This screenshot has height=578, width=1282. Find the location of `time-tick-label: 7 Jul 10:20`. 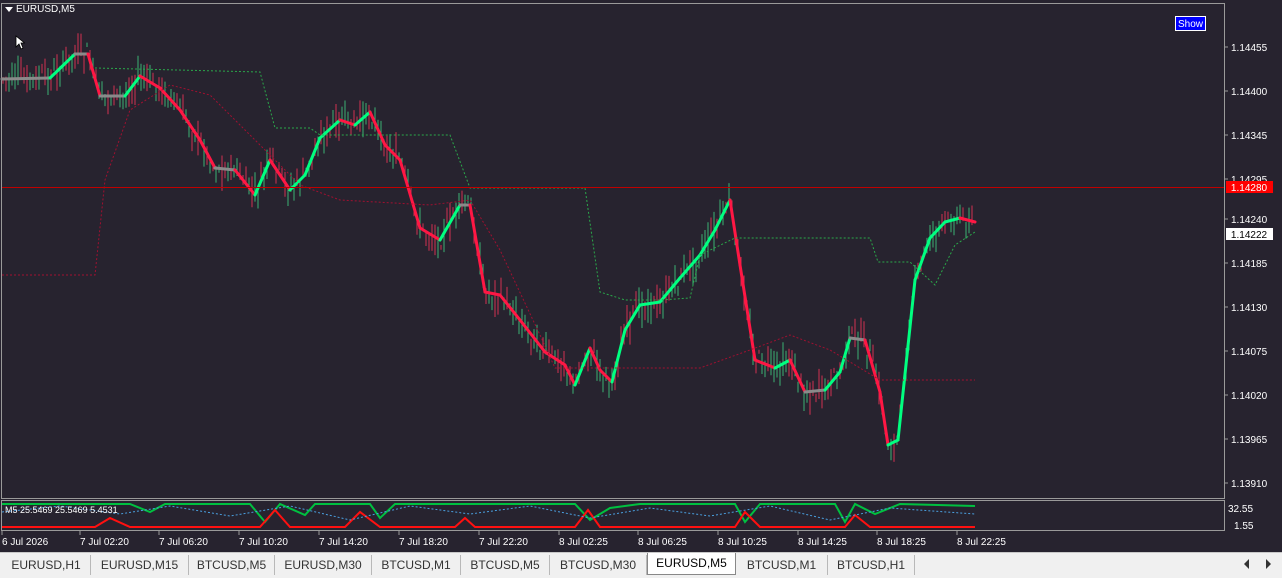

time-tick-label: 7 Jul 10:20 is located at coordinates (263, 542).